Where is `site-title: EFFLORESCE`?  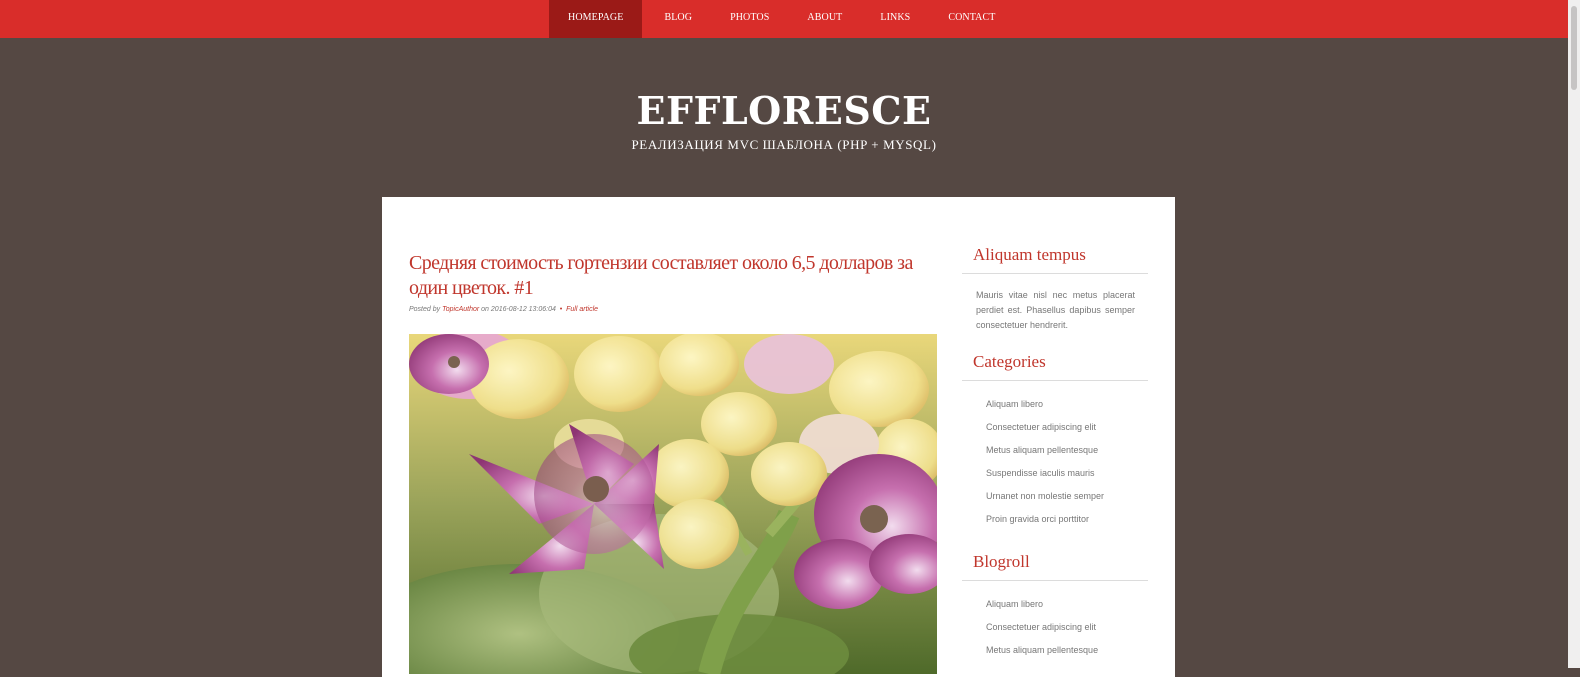
site-title: EFFLORESCE is located at coordinates (784, 110).